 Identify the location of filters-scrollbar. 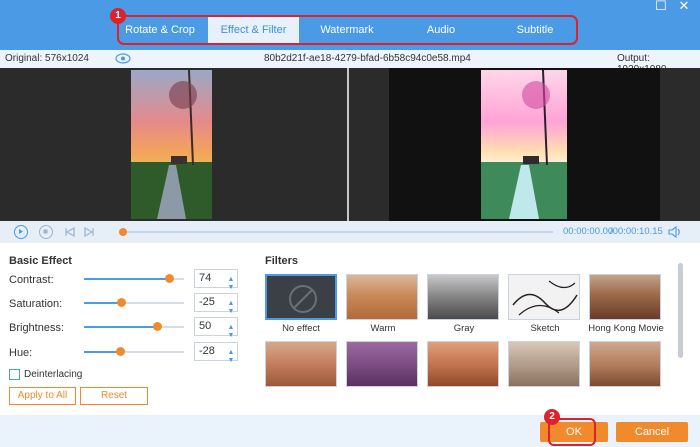
(680, 310).